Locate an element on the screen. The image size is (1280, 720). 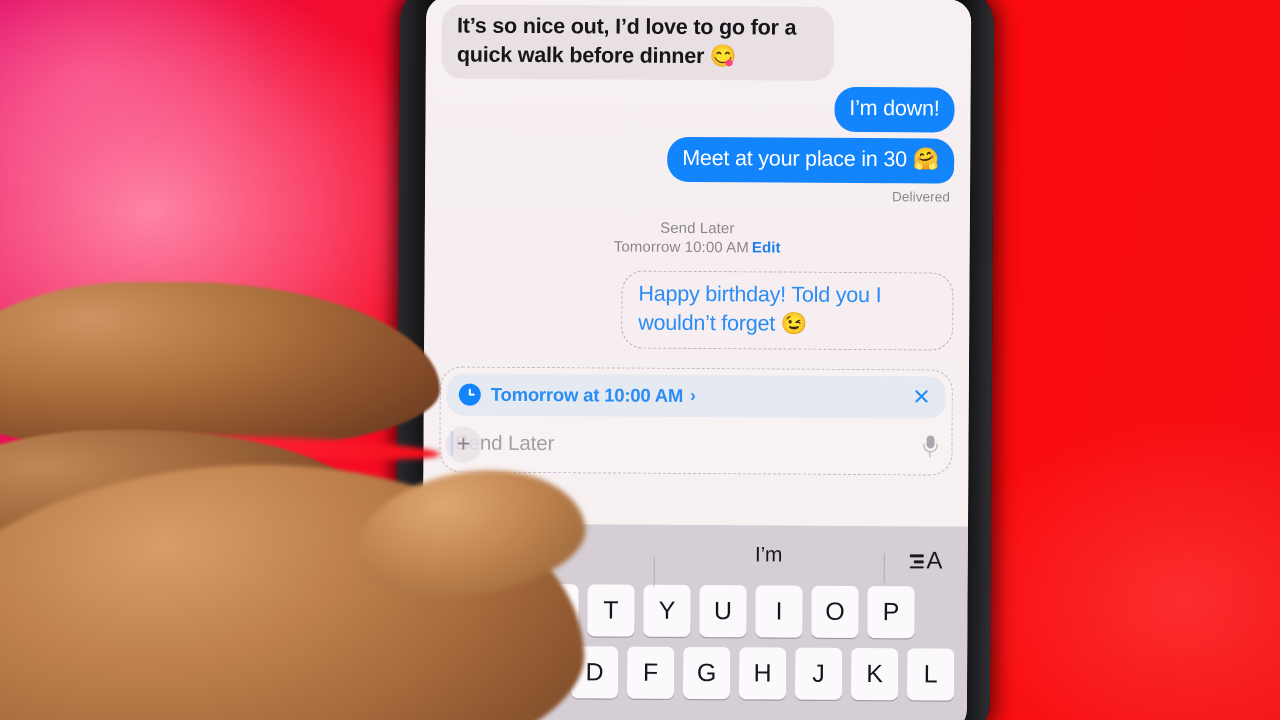
message-row-outgoing-1: I’m down! is located at coordinates (698, 108).